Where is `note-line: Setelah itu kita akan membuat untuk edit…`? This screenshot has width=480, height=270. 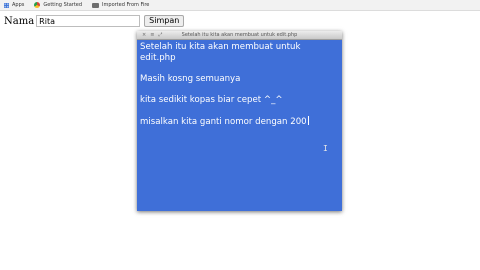 note-line: Setelah itu kita akan membuat untuk edit… is located at coordinates (220, 52).